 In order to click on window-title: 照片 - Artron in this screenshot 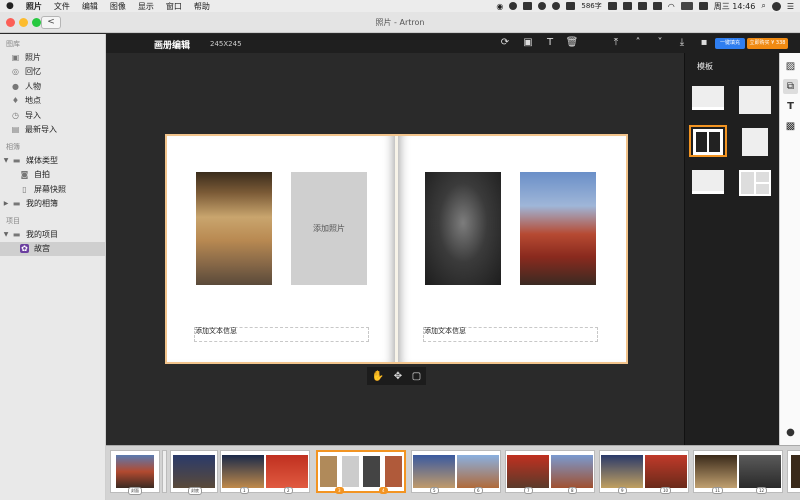, I will do `click(400, 22)`.